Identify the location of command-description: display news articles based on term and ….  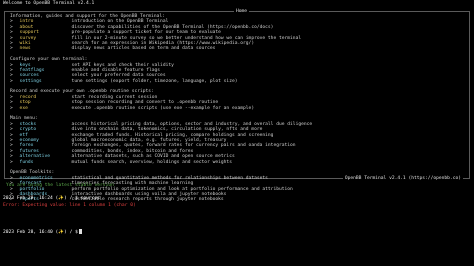
(143, 49).